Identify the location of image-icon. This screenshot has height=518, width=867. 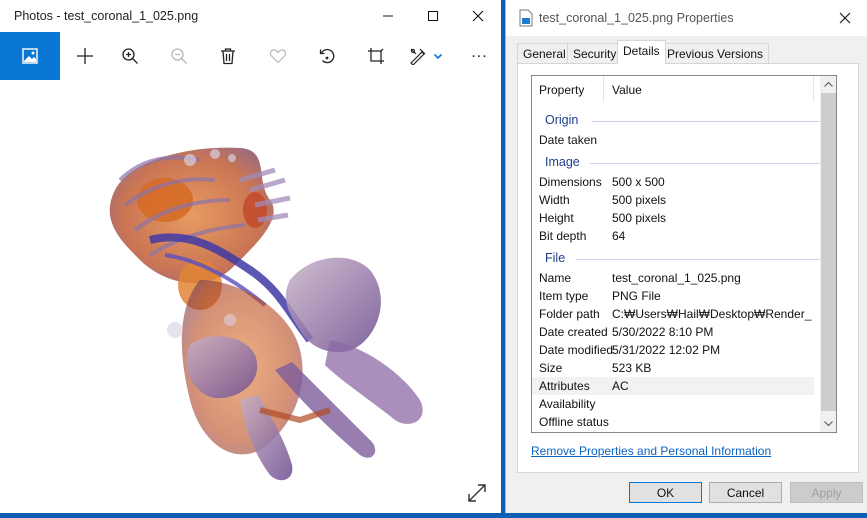
(30, 56).